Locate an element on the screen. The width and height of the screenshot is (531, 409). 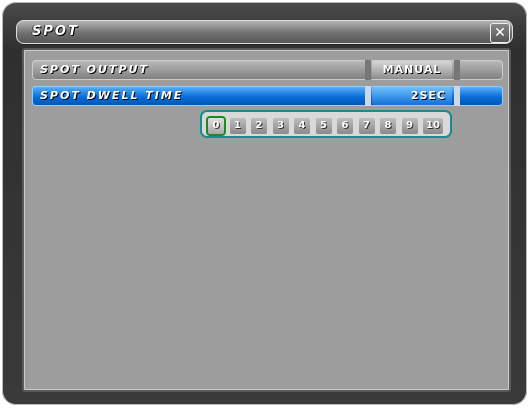
dwell-option-8: 8 is located at coordinates (388, 126).